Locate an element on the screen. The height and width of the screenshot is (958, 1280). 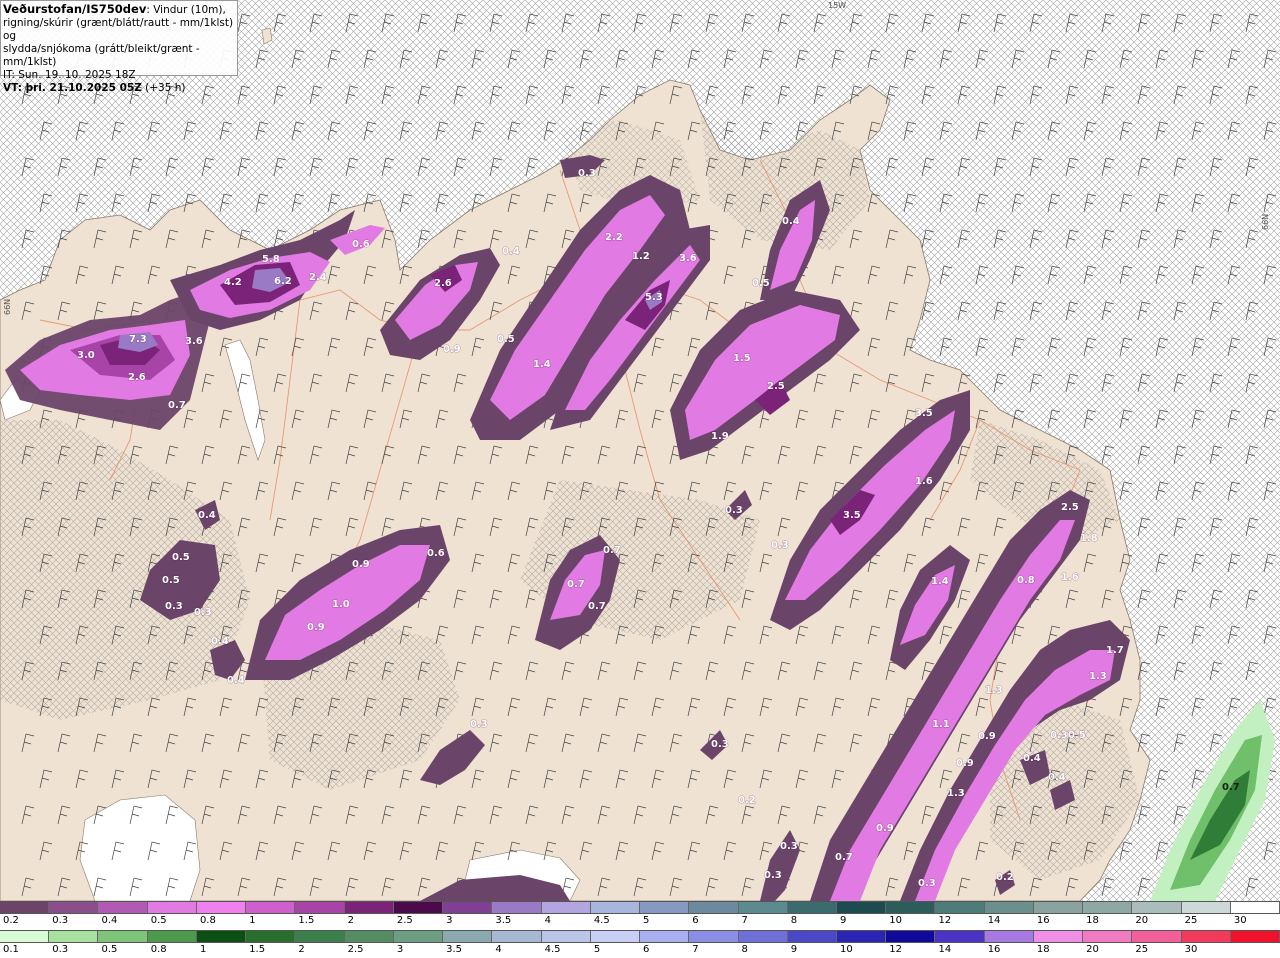
legend-label is located at coordinates (1255, 950).